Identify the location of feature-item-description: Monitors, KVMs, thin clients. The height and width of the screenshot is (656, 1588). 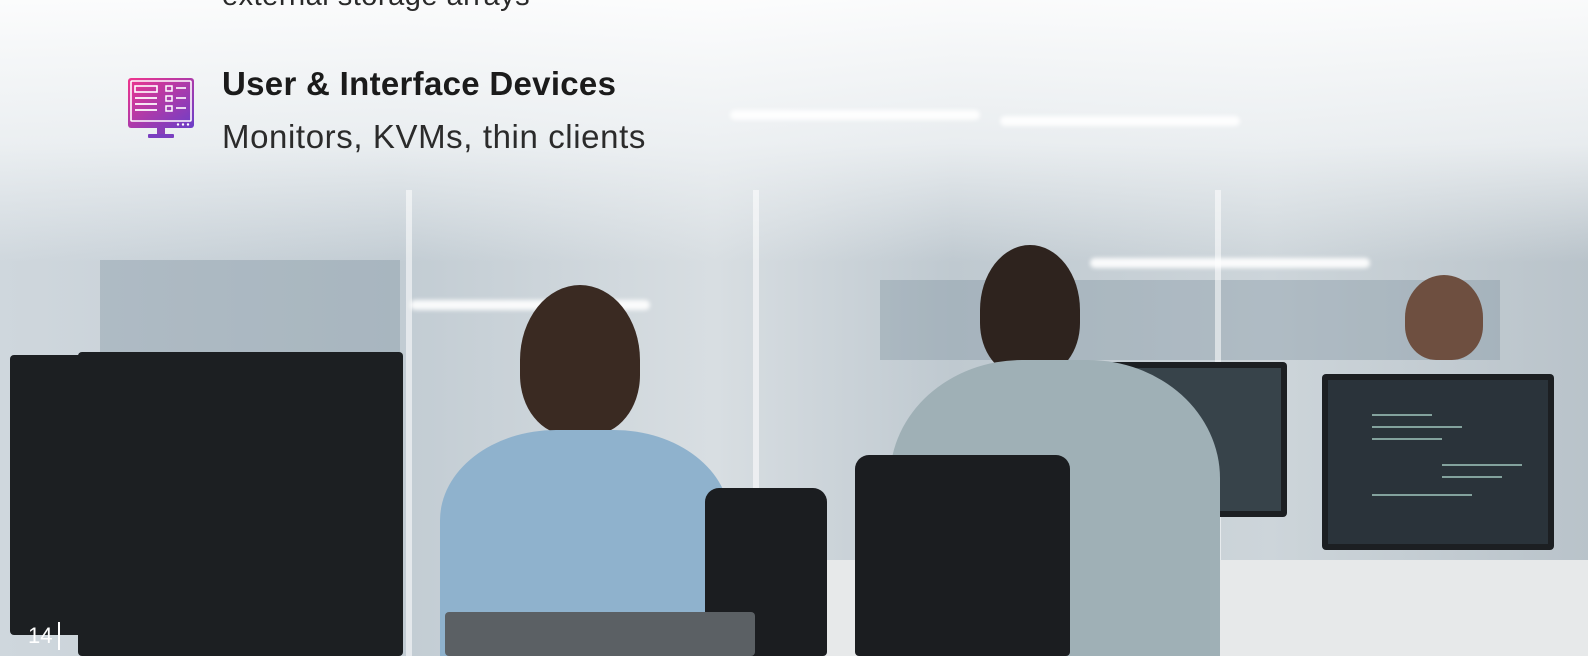
(434, 136).